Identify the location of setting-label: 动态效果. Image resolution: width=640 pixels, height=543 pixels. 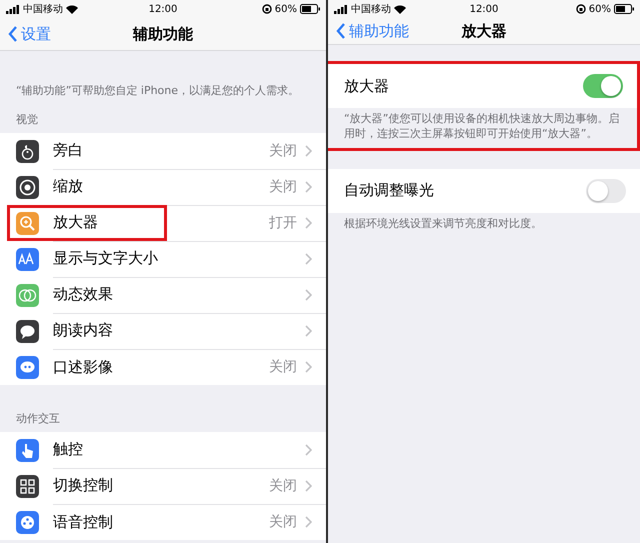
(83, 294).